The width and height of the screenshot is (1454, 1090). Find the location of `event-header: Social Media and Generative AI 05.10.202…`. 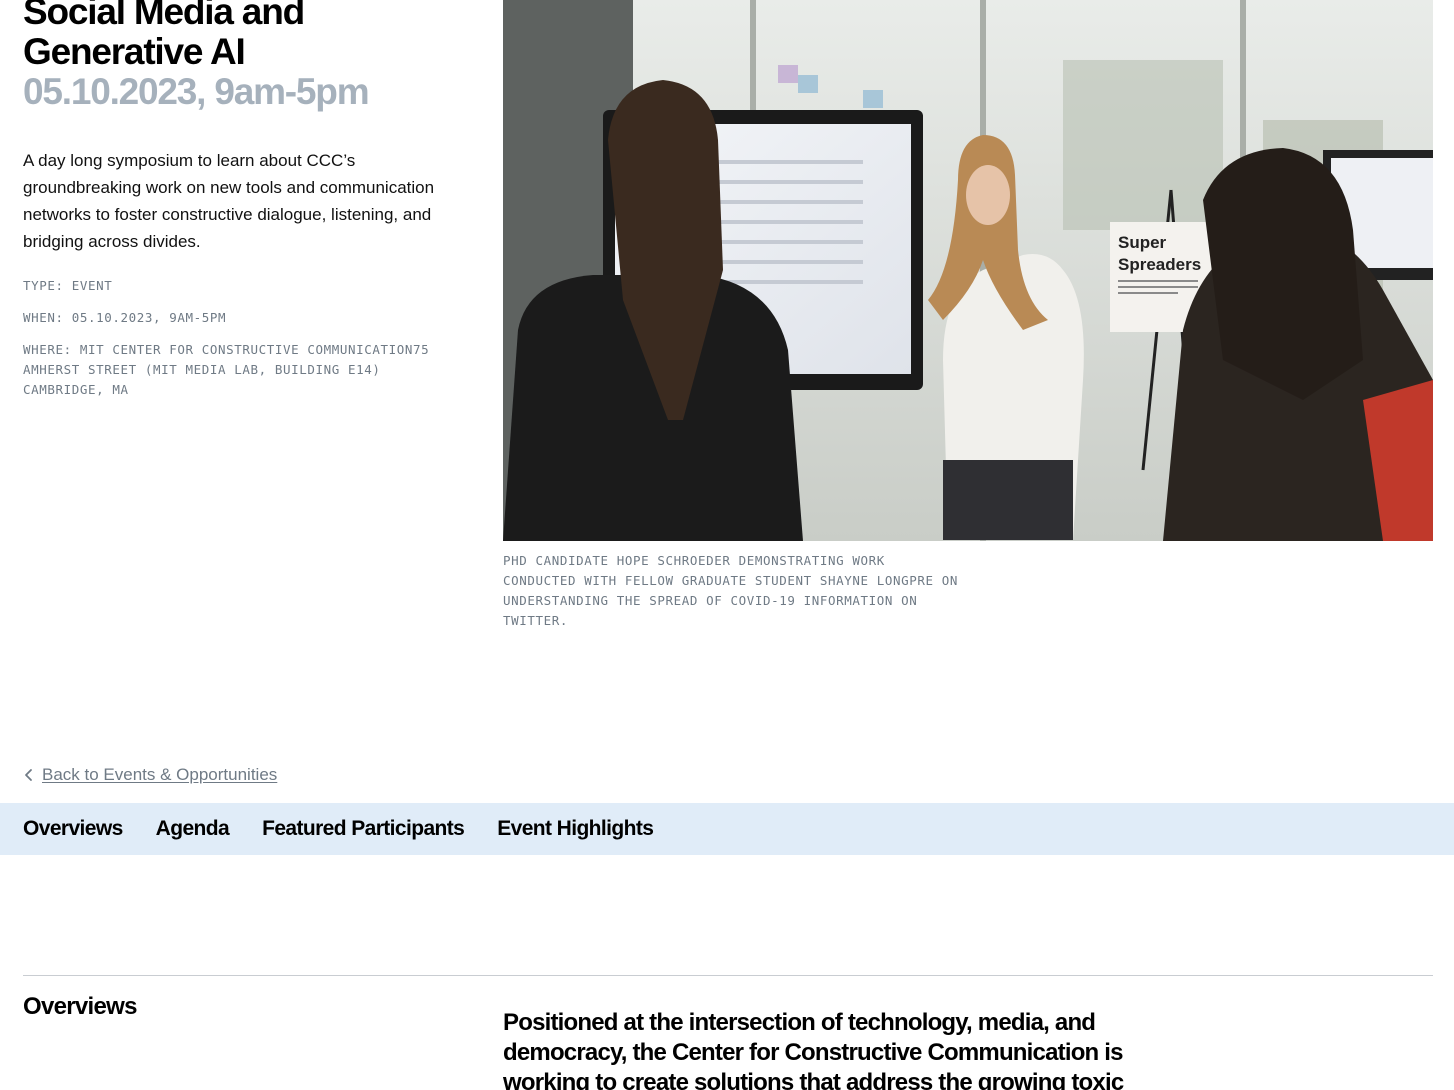

event-header: Social Media and Generative AI 05.10.202… is located at coordinates (253, 56).